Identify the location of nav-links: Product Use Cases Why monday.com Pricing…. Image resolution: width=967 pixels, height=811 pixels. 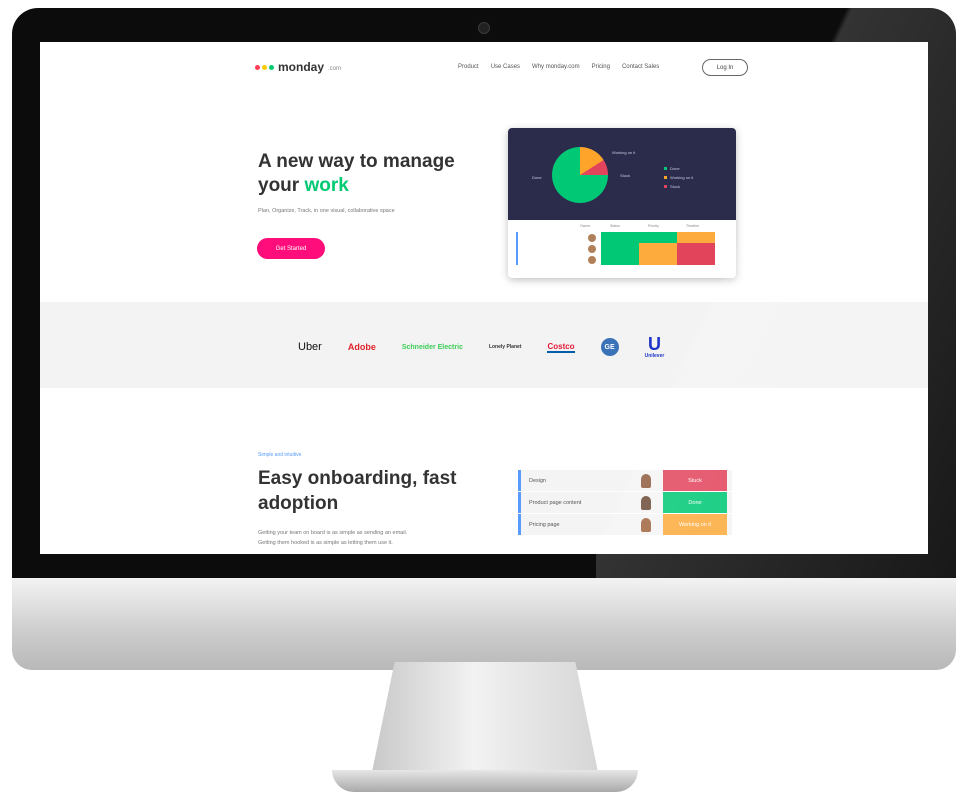
(558, 67).